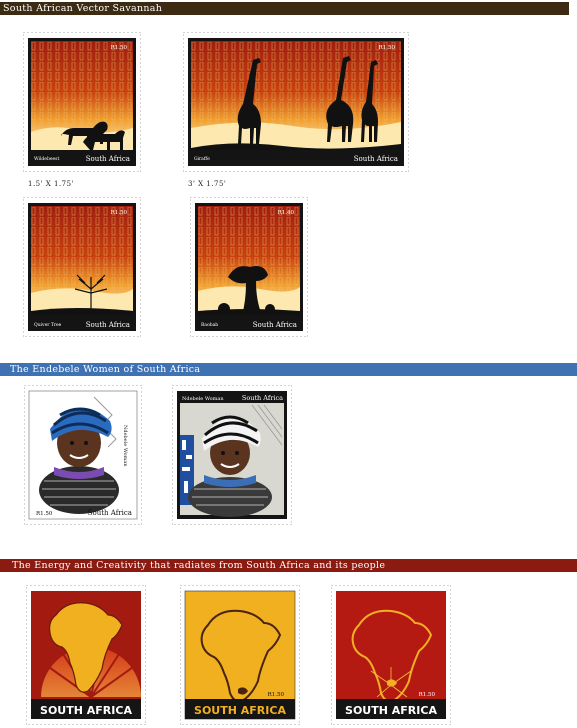 This screenshot has width=577, height=728. I want to click on stamp-giraffe: R1.50 Giraffe South Africa, so click(296, 102).